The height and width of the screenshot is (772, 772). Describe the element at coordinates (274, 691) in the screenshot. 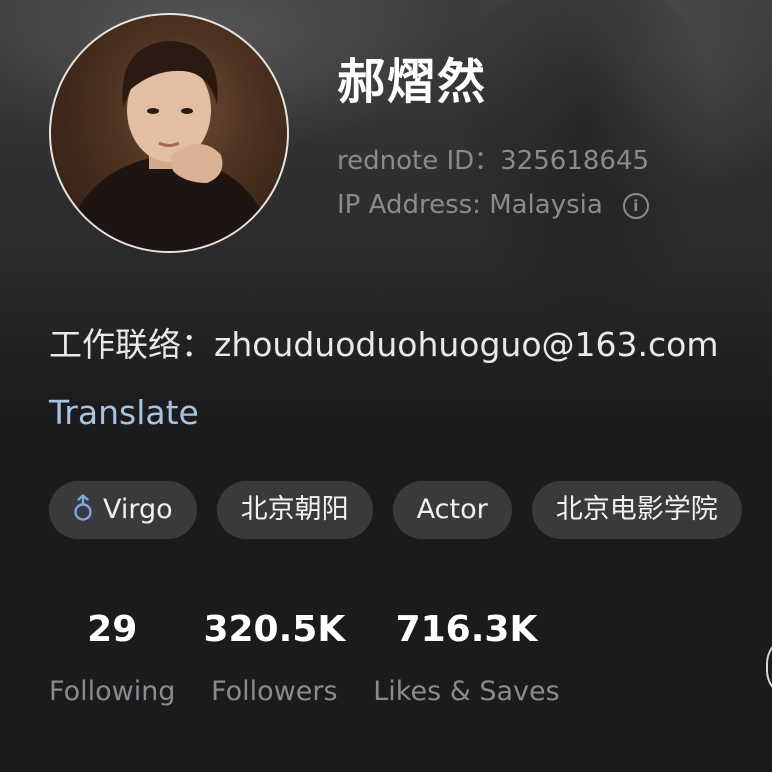

I see `stat-label: Followers` at that location.